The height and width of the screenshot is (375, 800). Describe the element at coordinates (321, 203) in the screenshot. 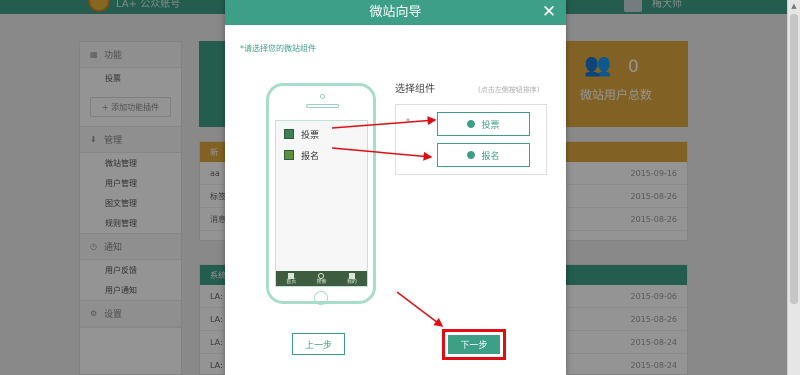

I see `phone-screen: 投票 报名 首页 搜索 我的` at that location.